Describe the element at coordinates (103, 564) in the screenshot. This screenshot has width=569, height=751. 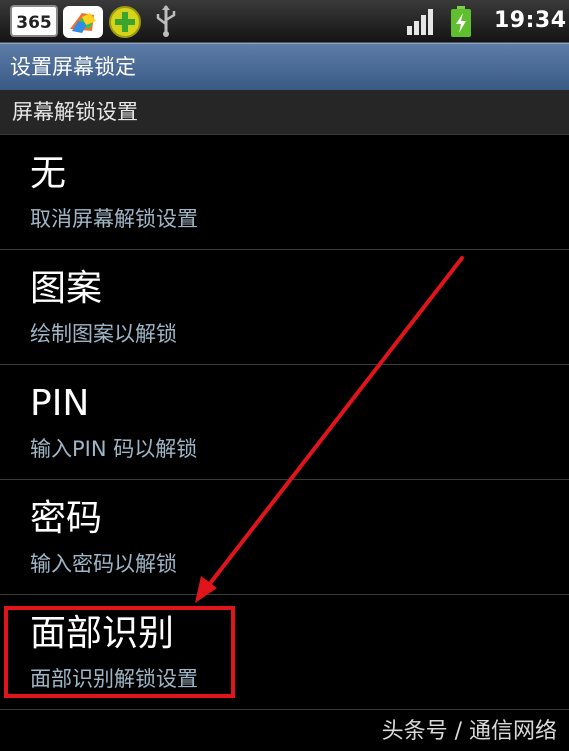
I see `option-subtitle: 输入密码以解锁` at that location.